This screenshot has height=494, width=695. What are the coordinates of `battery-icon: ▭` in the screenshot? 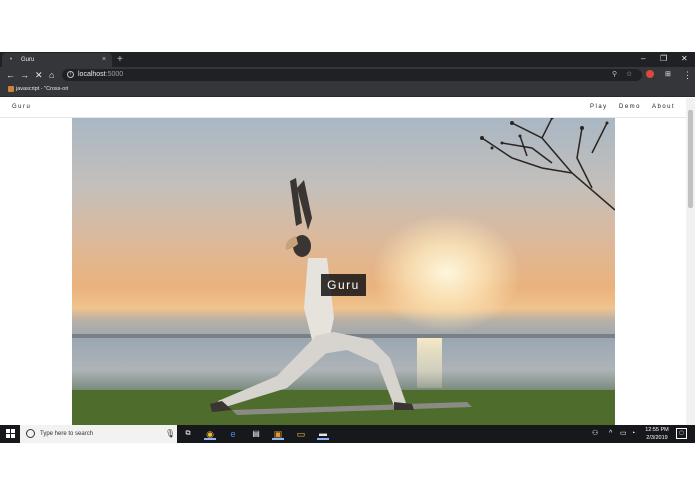 It's located at (623, 434).